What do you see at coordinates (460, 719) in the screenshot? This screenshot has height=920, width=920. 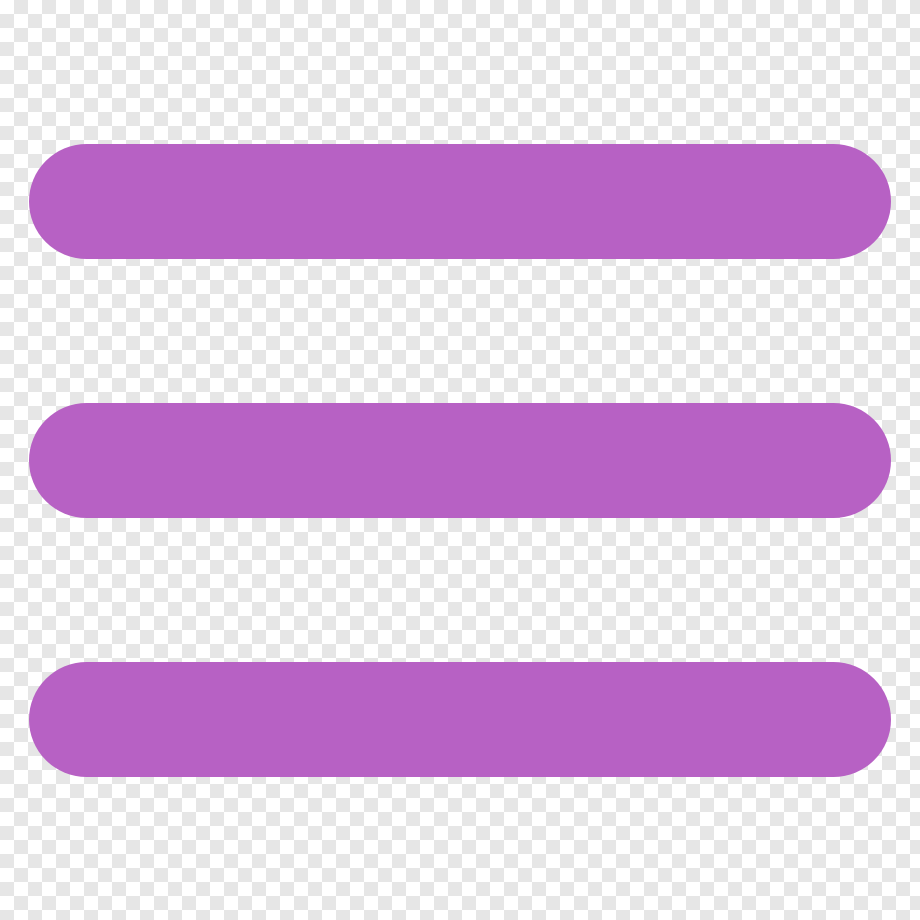 I see `menu-line-bottom` at bounding box center [460, 719].